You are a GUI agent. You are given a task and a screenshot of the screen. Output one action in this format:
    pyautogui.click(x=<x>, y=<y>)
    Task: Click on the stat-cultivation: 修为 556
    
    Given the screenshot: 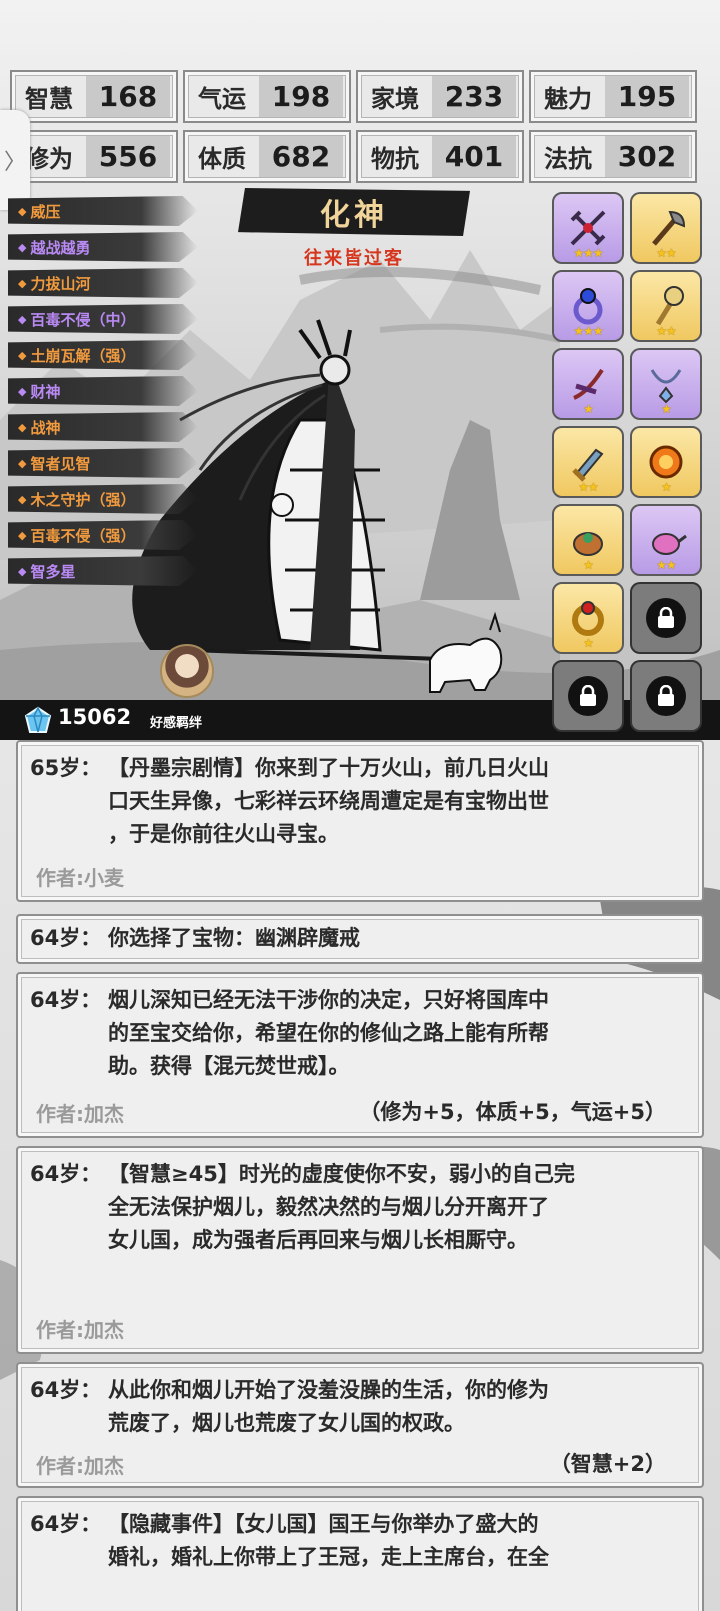 What is the action you would take?
    pyautogui.click(x=94, y=156)
    